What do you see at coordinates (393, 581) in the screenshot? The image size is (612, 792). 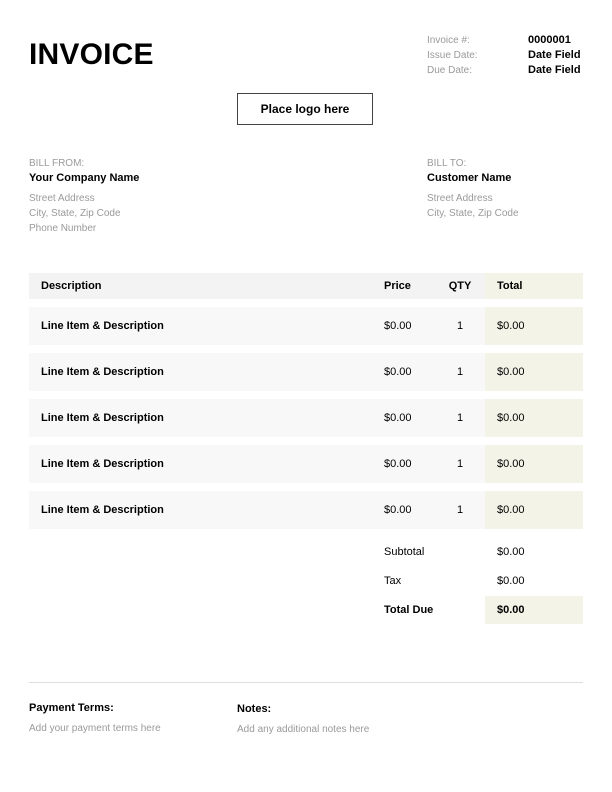 I see `tax-label: Tax` at bounding box center [393, 581].